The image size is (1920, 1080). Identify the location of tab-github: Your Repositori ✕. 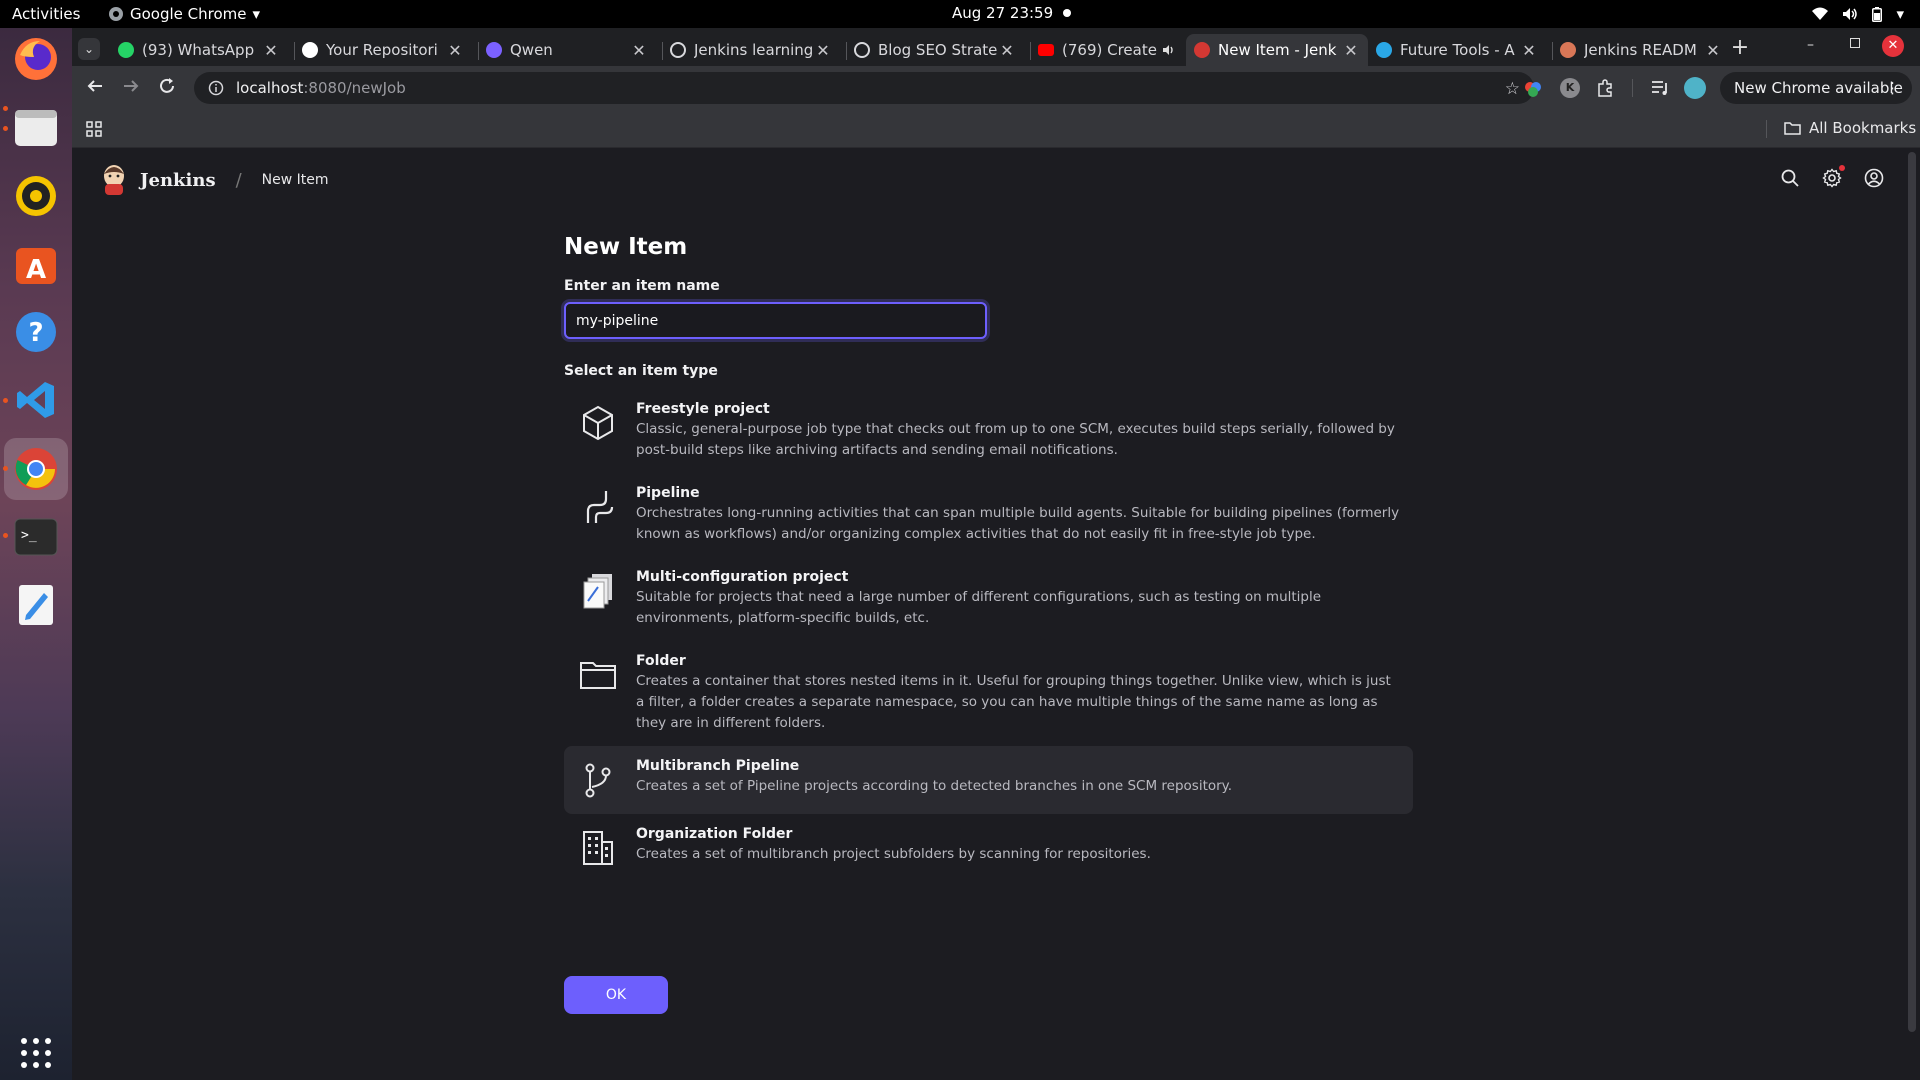
(383, 50).